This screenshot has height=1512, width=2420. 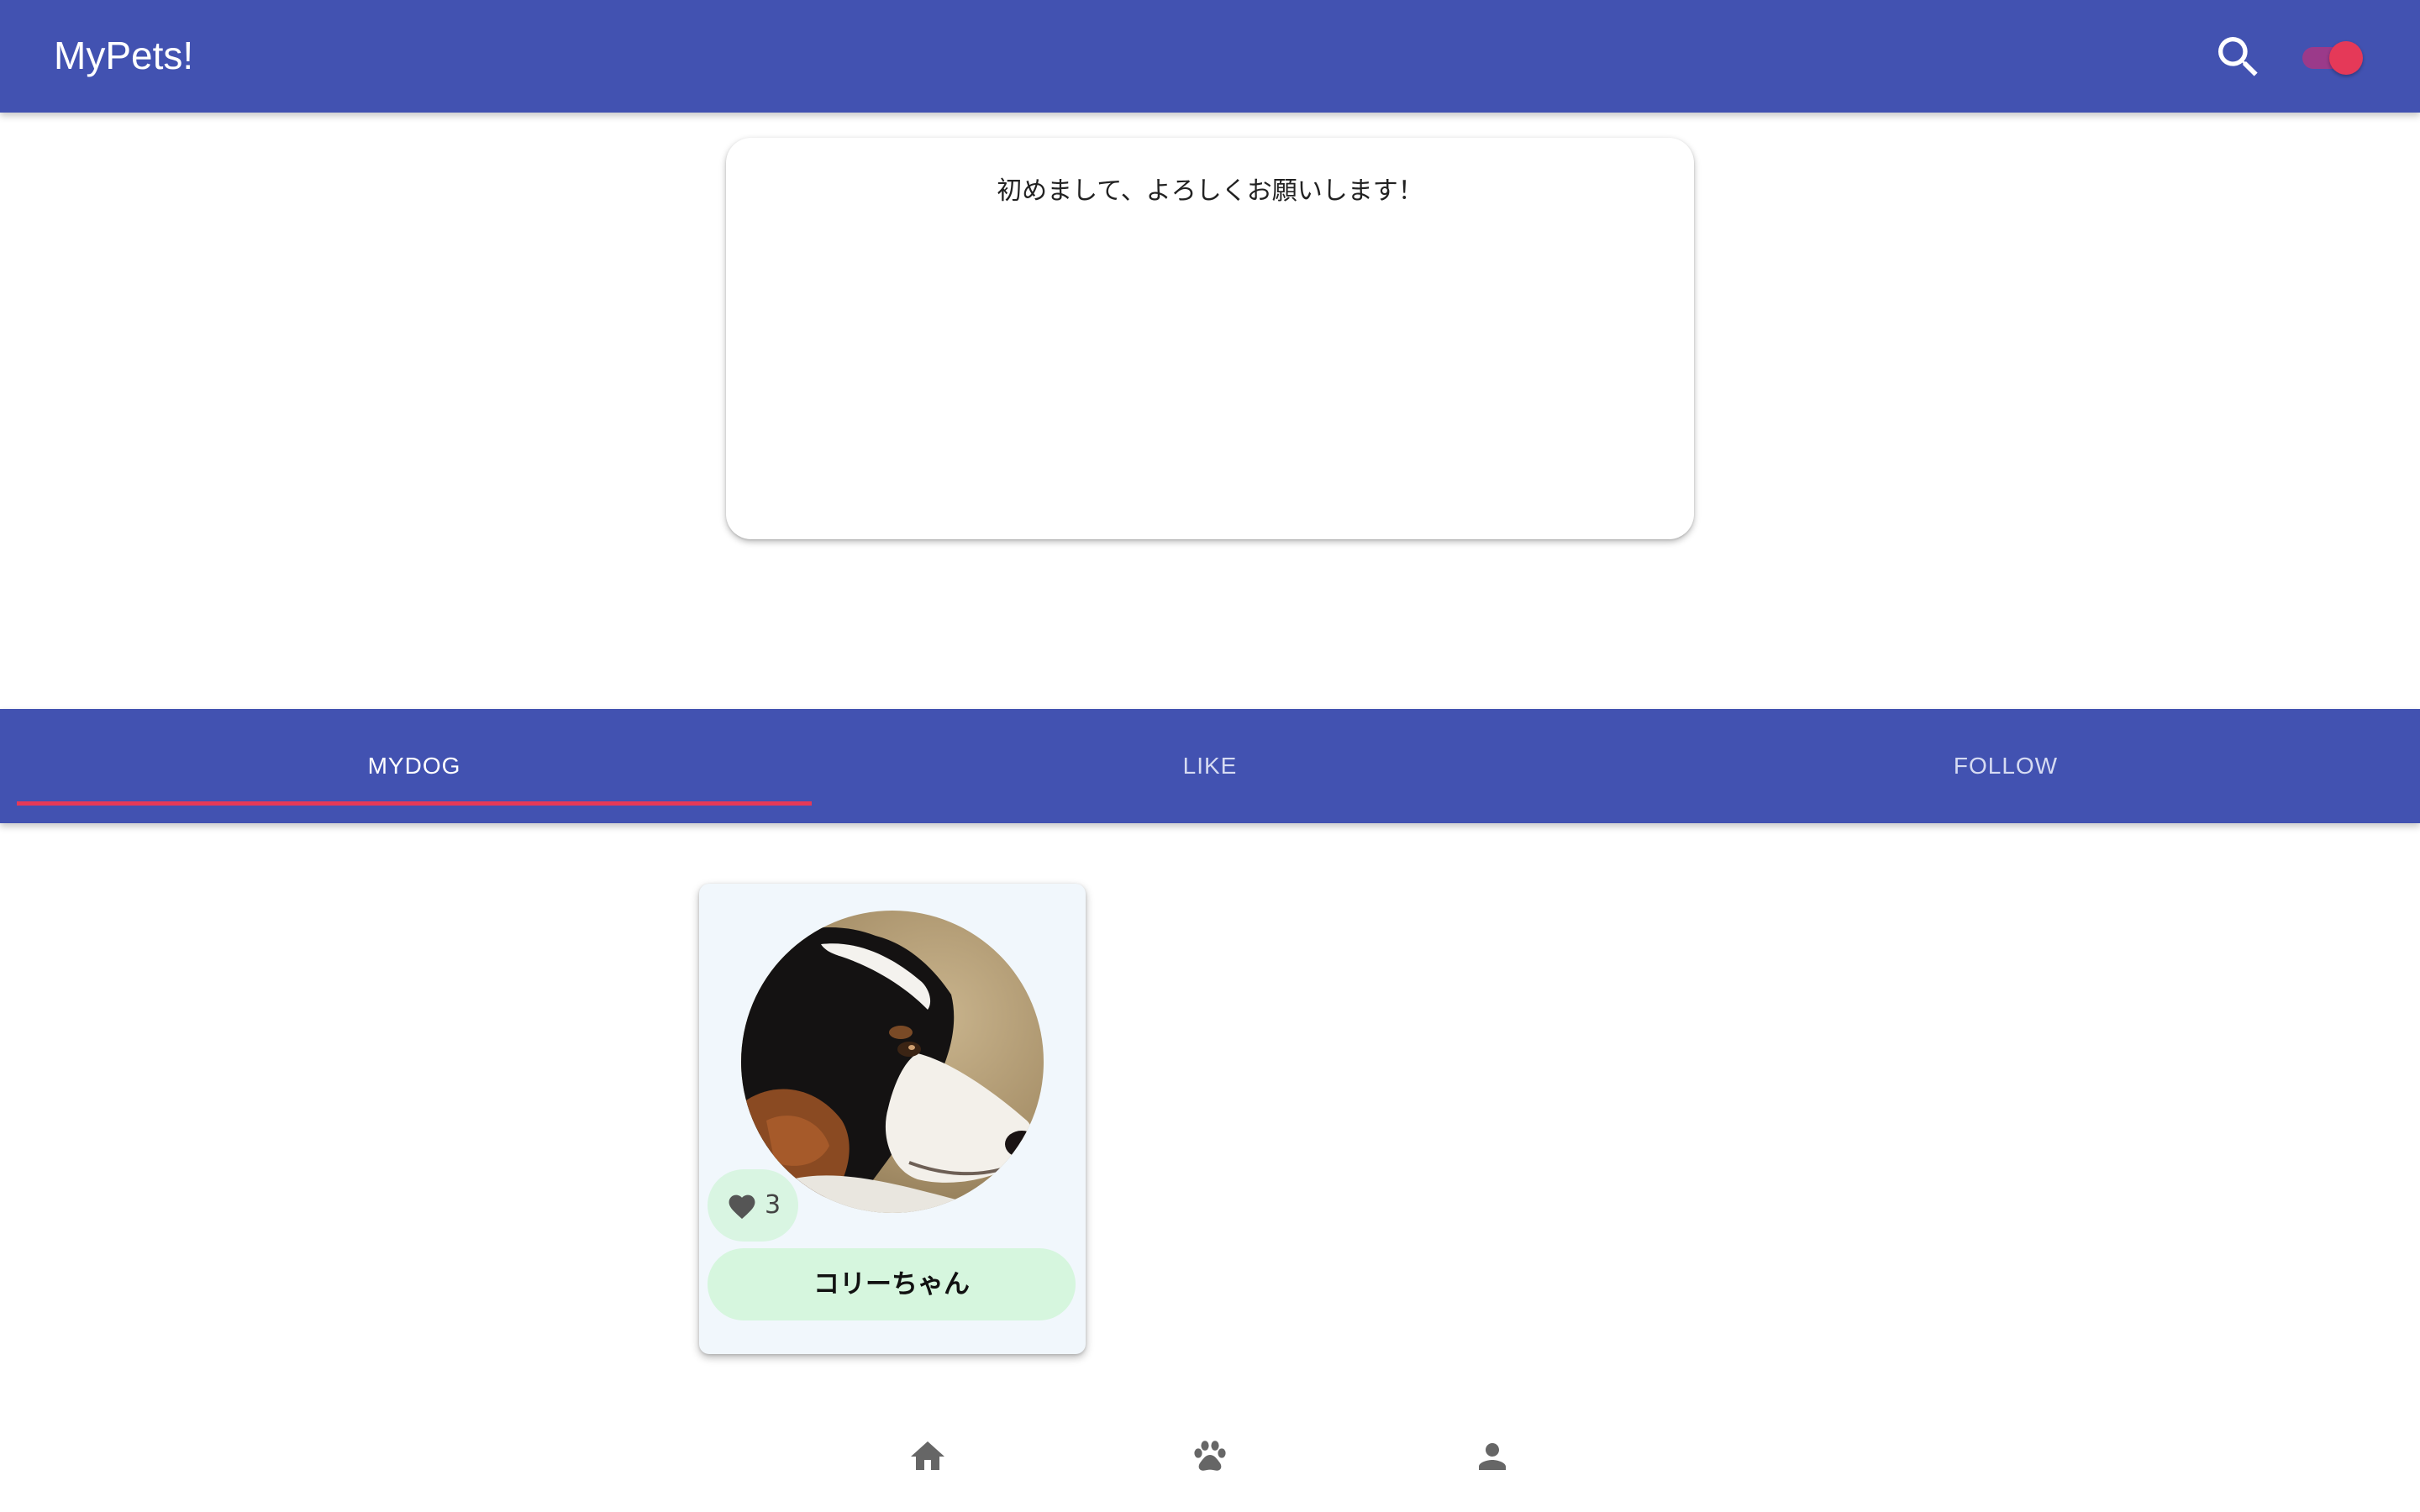 I want to click on tab-mydog: MYDOG, so click(x=414, y=766).